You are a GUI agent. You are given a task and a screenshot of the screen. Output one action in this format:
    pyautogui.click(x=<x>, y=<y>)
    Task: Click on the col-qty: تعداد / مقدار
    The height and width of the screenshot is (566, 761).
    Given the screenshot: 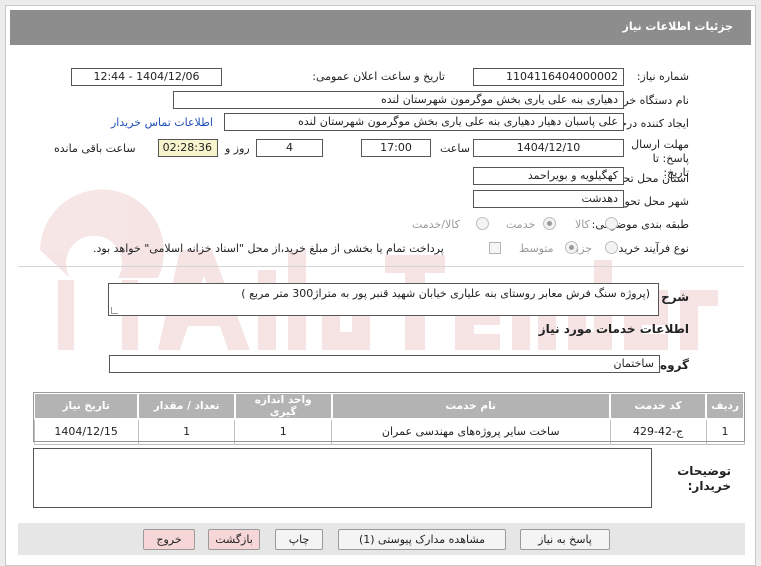 What is the action you would take?
    pyautogui.click(x=186, y=406)
    